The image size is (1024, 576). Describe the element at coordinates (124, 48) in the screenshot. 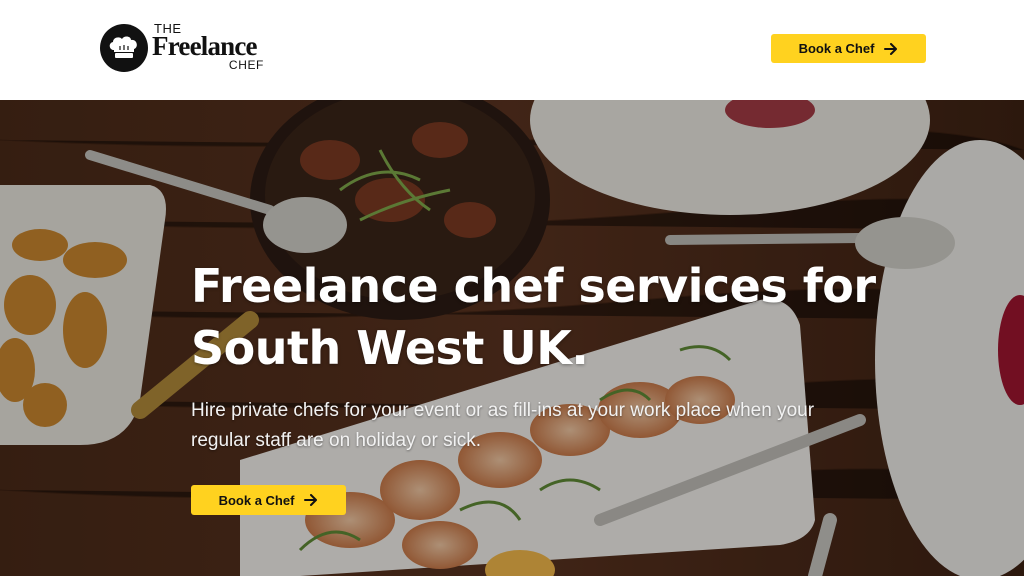

I see `chef-hat-icon` at that location.